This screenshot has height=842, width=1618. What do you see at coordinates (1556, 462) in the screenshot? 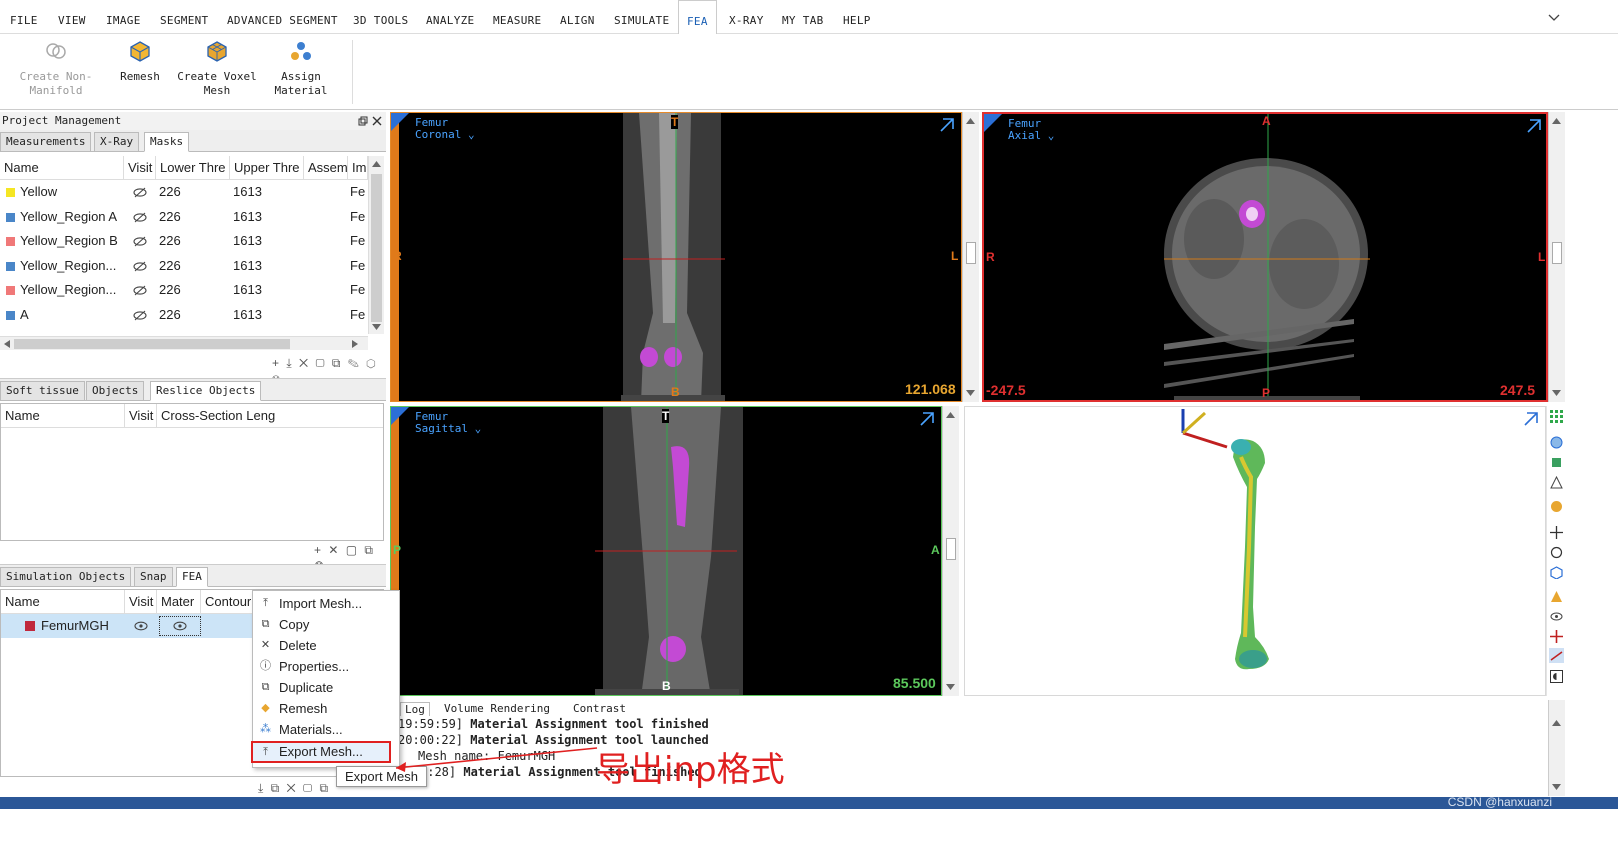
I see `cylinder-icon` at bounding box center [1556, 462].